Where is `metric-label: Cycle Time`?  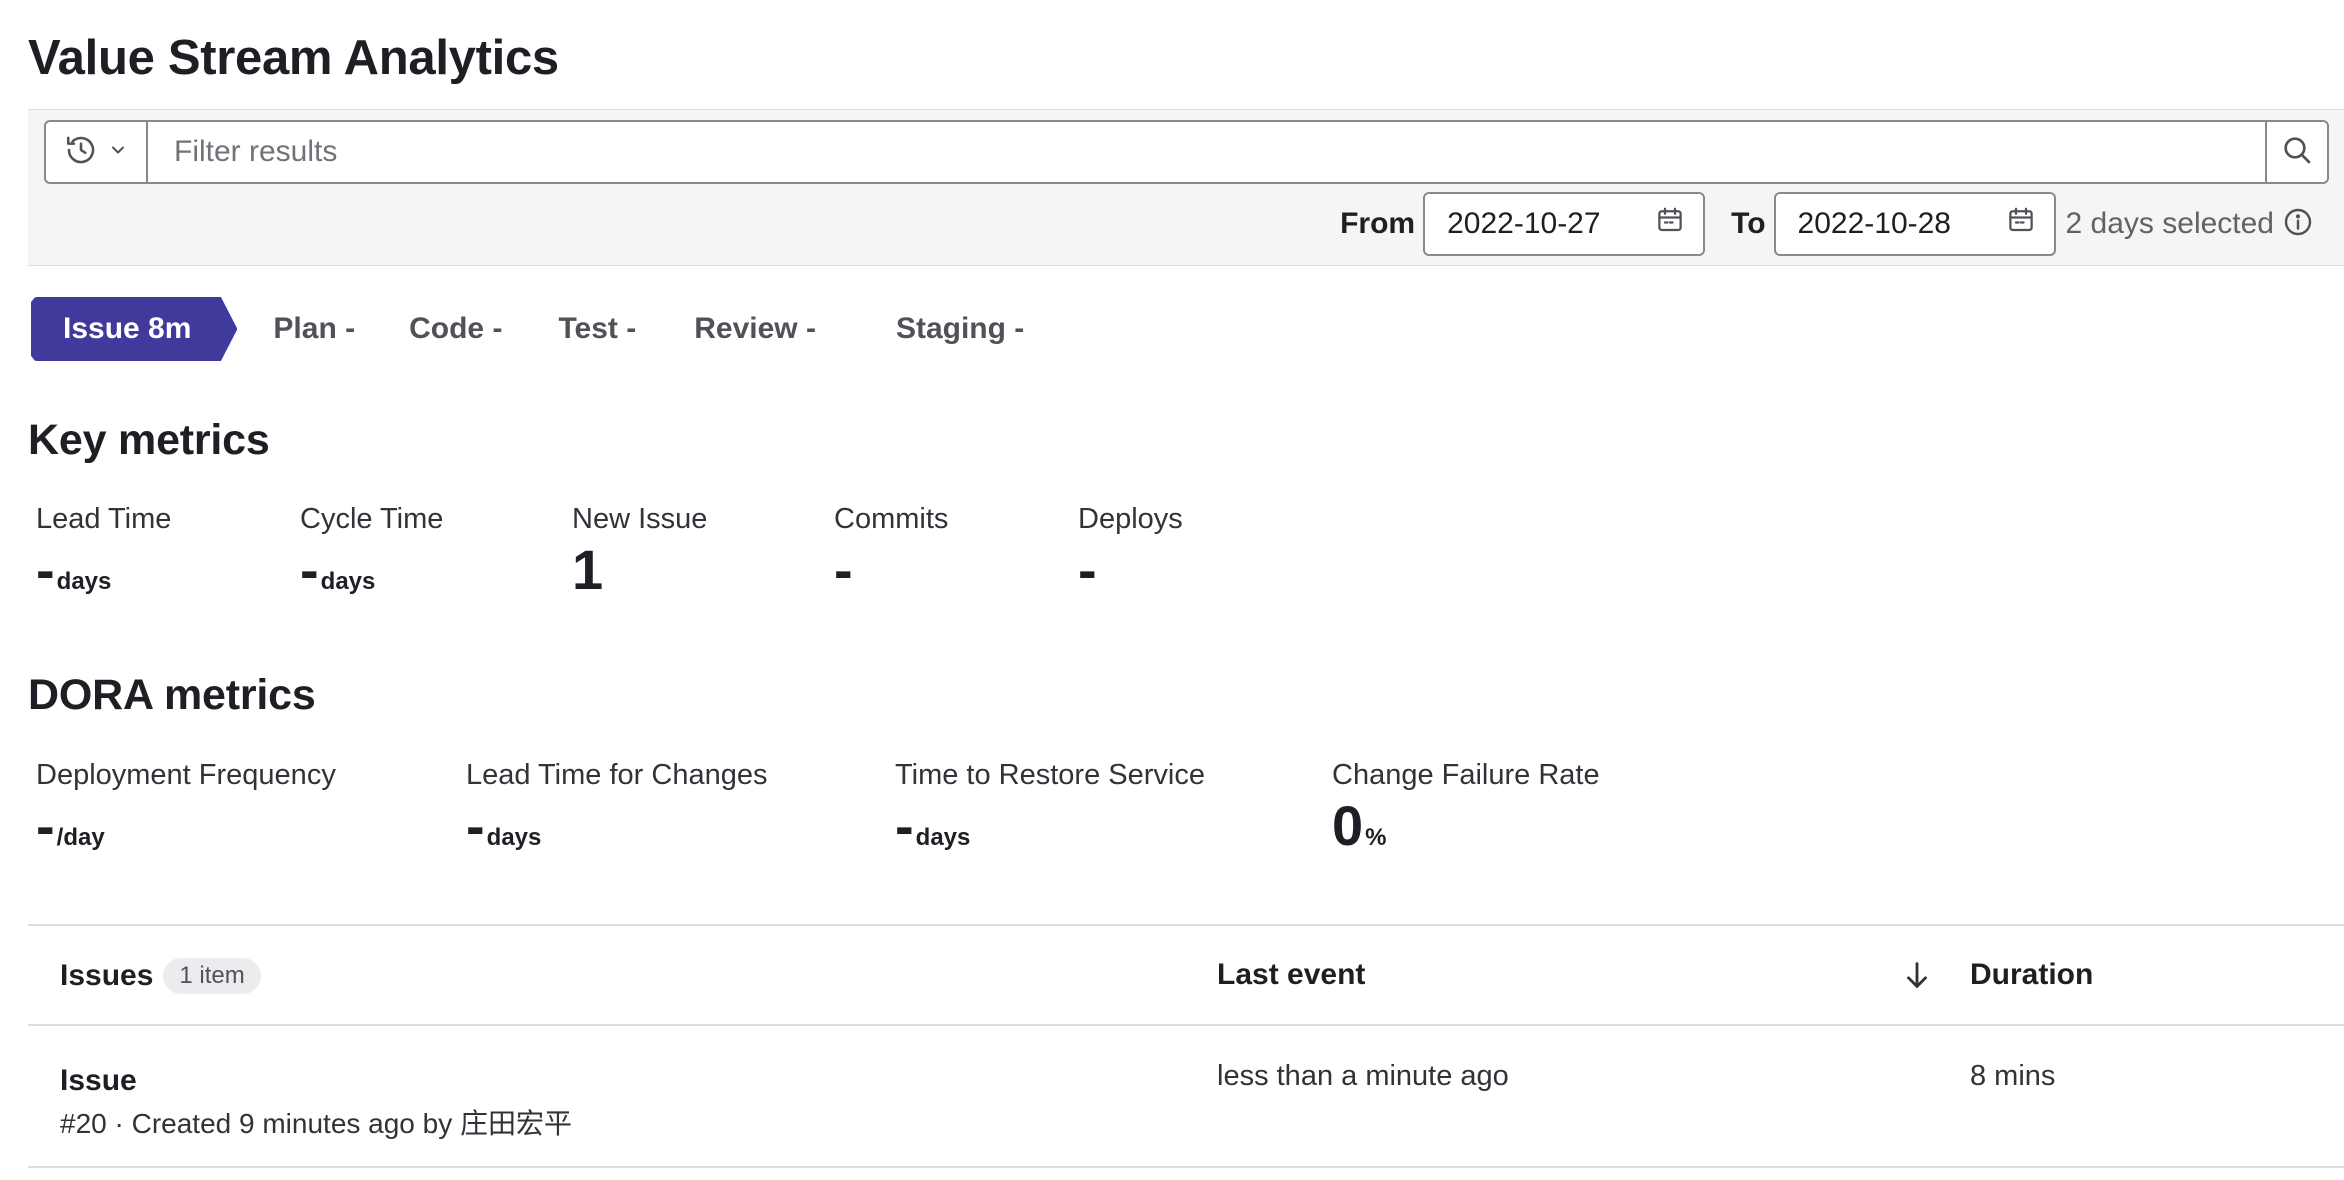
metric-label: Cycle Time is located at coordinates (372, 519).